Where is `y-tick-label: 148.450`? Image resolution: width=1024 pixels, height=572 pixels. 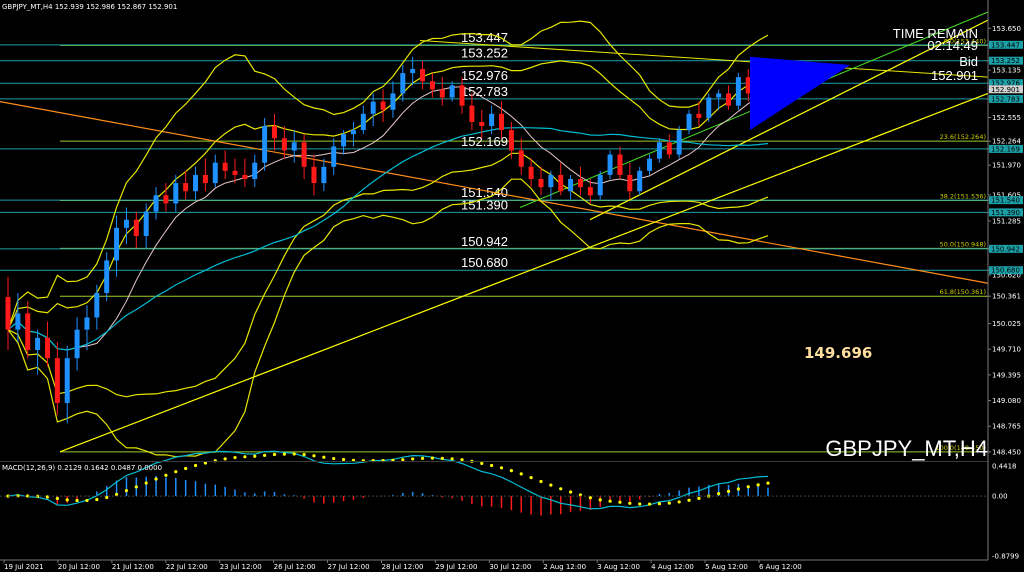 y-tick-label: 148.450 is located at coordinates (1006, 452).